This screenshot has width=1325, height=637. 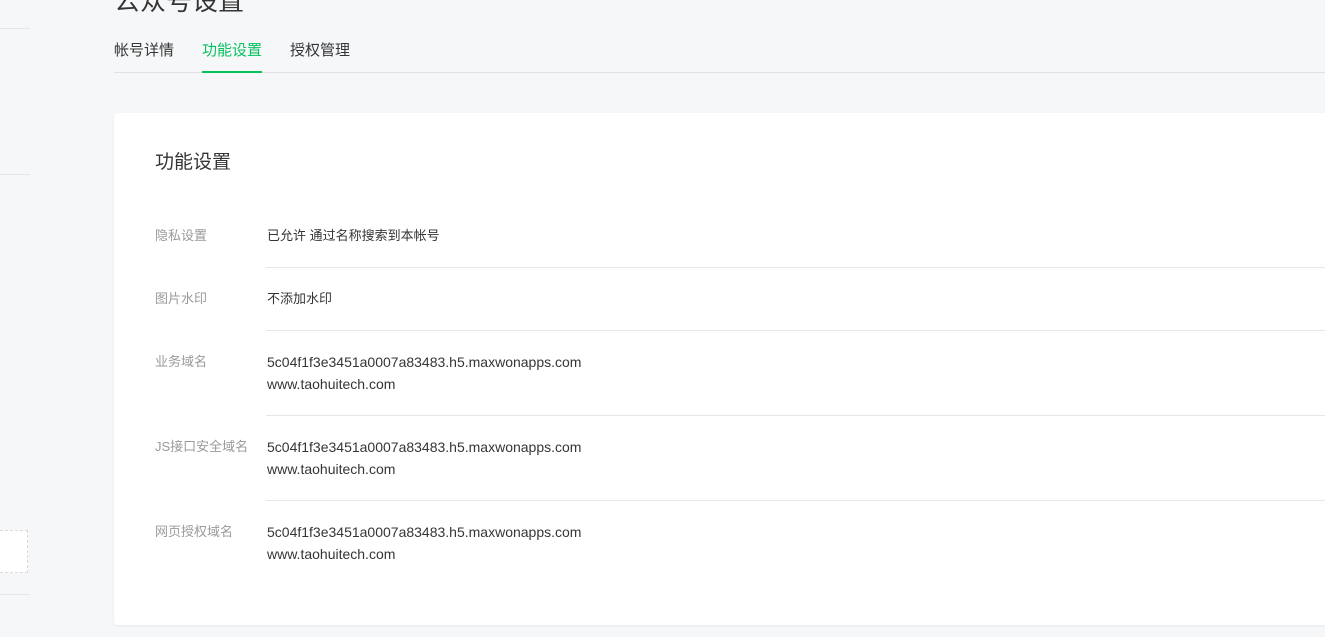 What do you see at coordinates (320, 56) in the screenshot?
I see `tab-authorization-management: 授权管理` at bounding box center [320, 56].